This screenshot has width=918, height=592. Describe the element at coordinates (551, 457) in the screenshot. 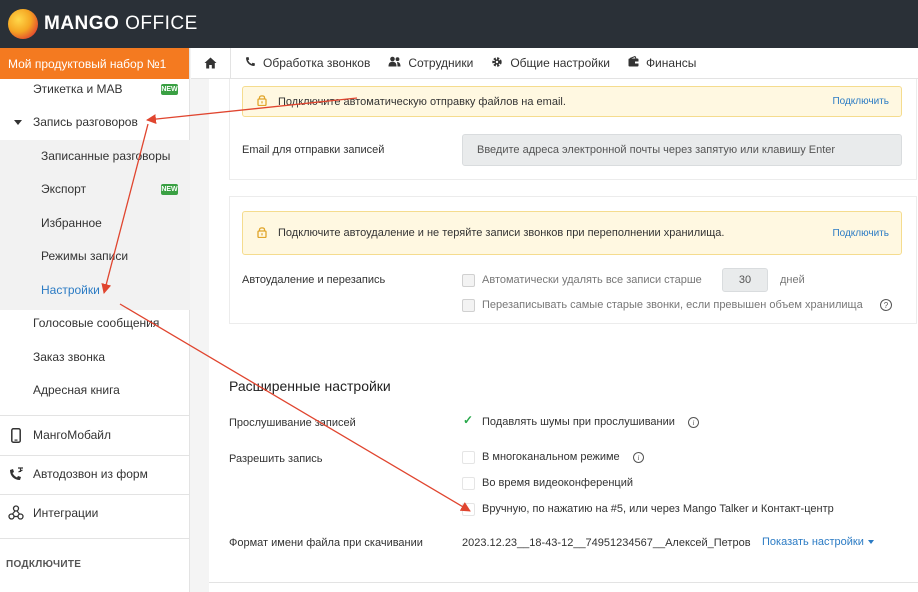

I see `multichannel-option-label: В многоканальном режиме` at that location.